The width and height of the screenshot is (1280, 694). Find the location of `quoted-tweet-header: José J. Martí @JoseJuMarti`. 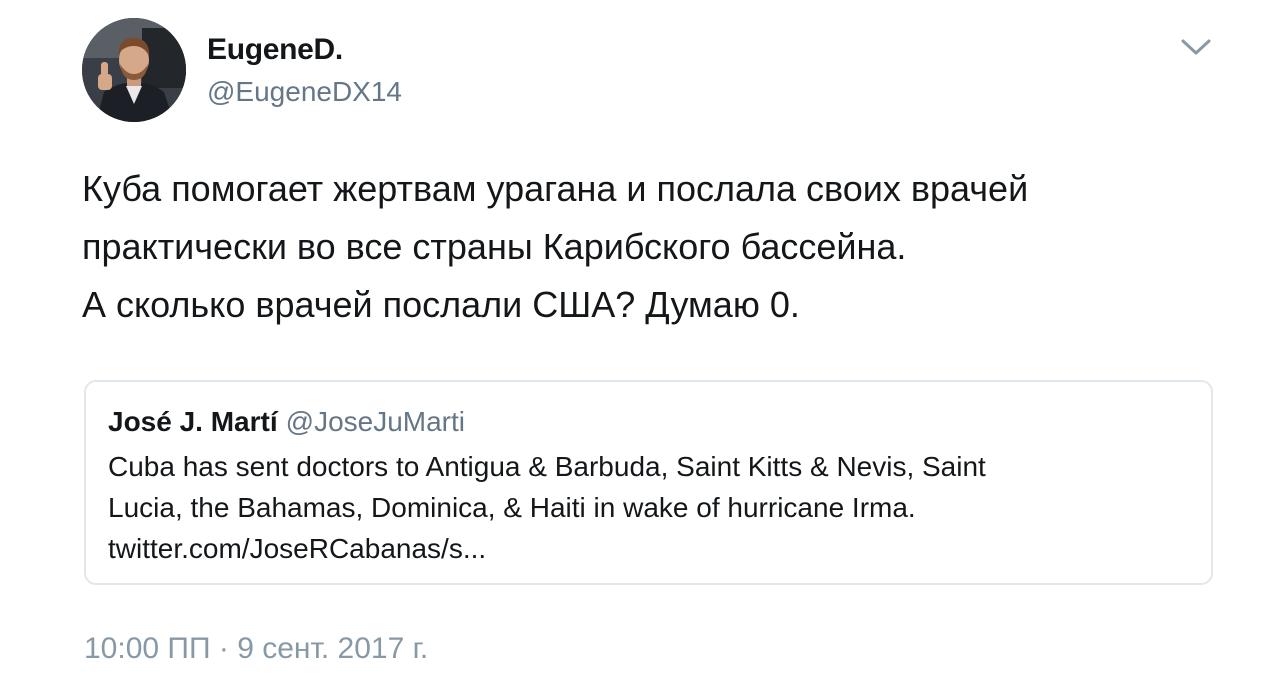

quoted-tweet-header: José J. Martí @JoseJuMarti is located at coordinates (286, 422).